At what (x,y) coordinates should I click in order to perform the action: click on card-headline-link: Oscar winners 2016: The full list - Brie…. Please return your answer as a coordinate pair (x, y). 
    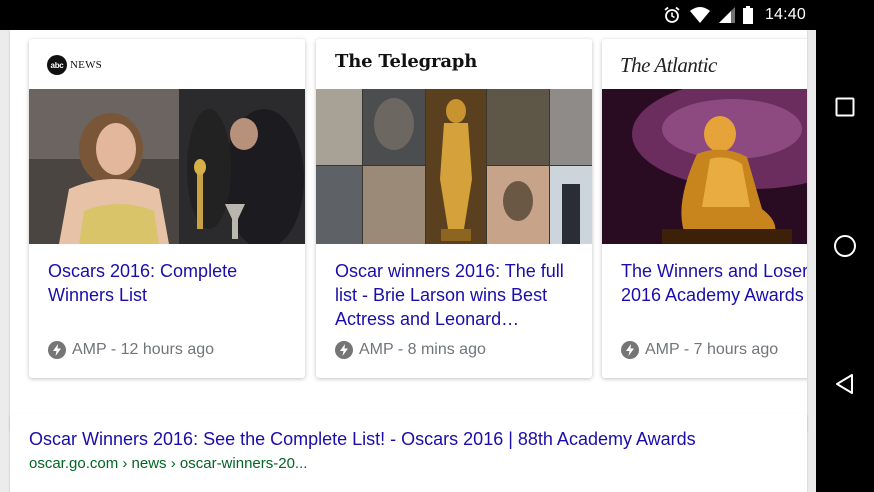
    Looking at the image, I should click on (459, 295).